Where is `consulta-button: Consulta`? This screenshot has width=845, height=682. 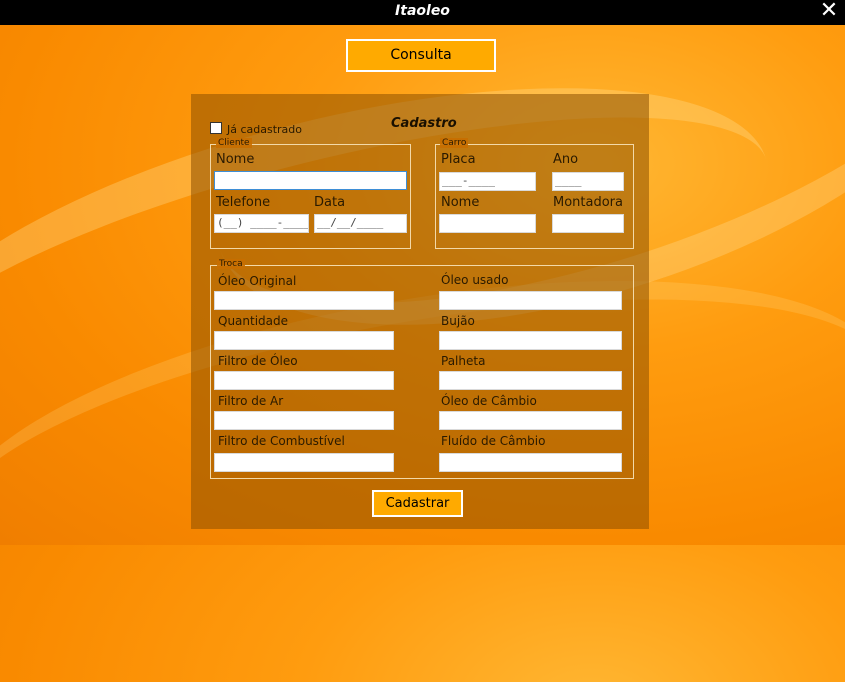
consulta-button: Consulta is located at coordinates (421, 55).